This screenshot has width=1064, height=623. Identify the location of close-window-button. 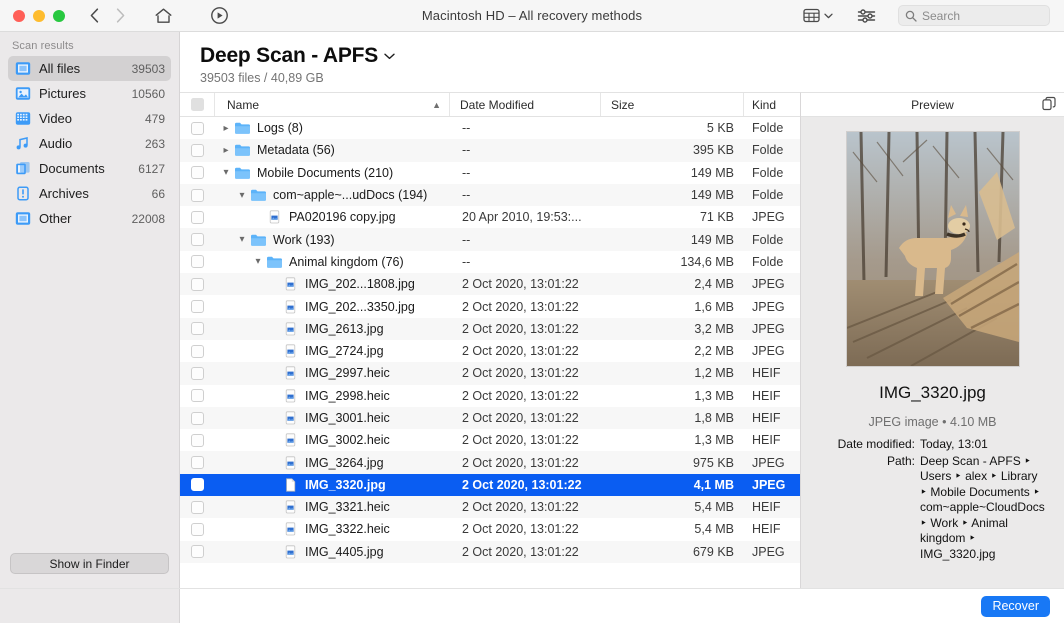
(19, 15).